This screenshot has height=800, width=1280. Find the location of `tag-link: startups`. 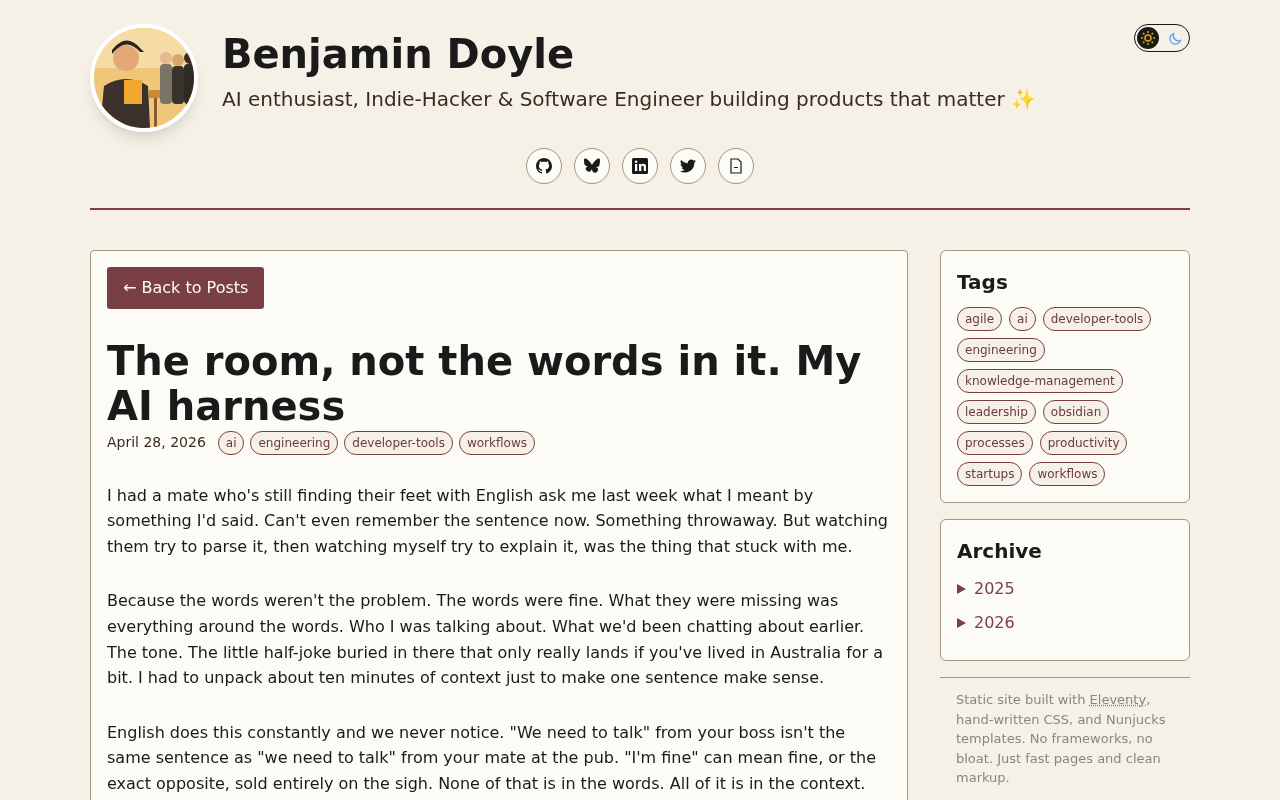

tag-link: startups is located at coordinates (990, 474).